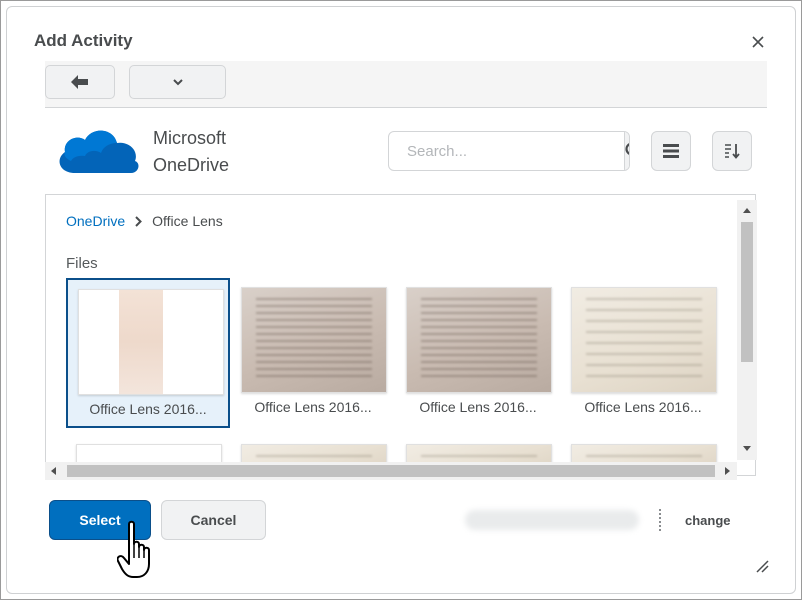 Image resolution: width=804 pixels, height=602 pixels. I want to click on breadcrumb-current: Office Lens, so click(187, 221).